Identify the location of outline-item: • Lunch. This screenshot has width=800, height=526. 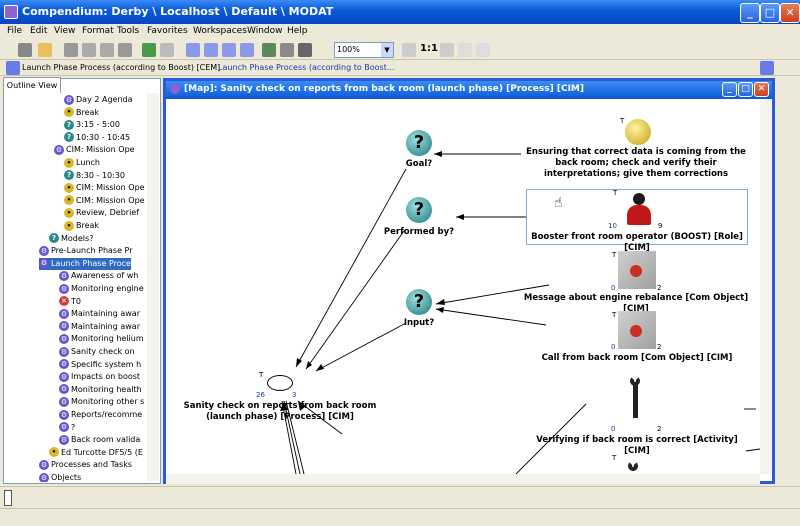
(82, 163).